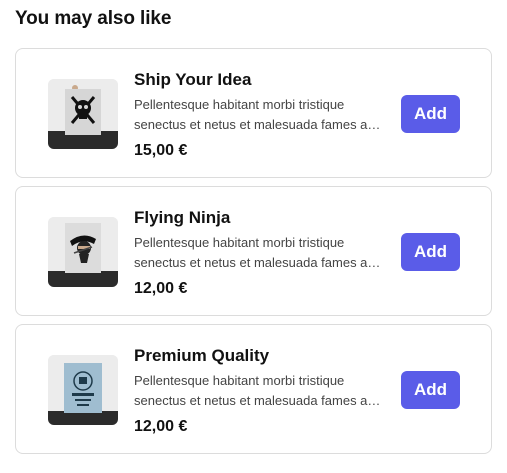 This screenshot has width=507, height=473. What do you see at coordinates (161, 150) in the screenshot?
I see `product-price: 15,00 €` at bounding box center [161, 150].